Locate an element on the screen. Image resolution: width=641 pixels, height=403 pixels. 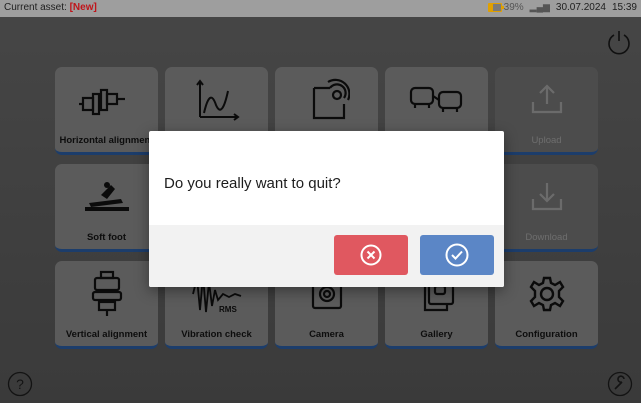
quit-dialog-message: Do you really want to quit? is located at coordinates (252, 183).